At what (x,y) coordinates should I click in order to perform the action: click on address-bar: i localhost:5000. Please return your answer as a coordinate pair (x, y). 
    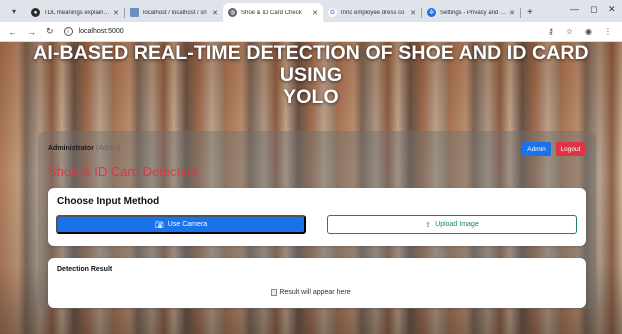
    Looking at the image, I should click on (93, 31).